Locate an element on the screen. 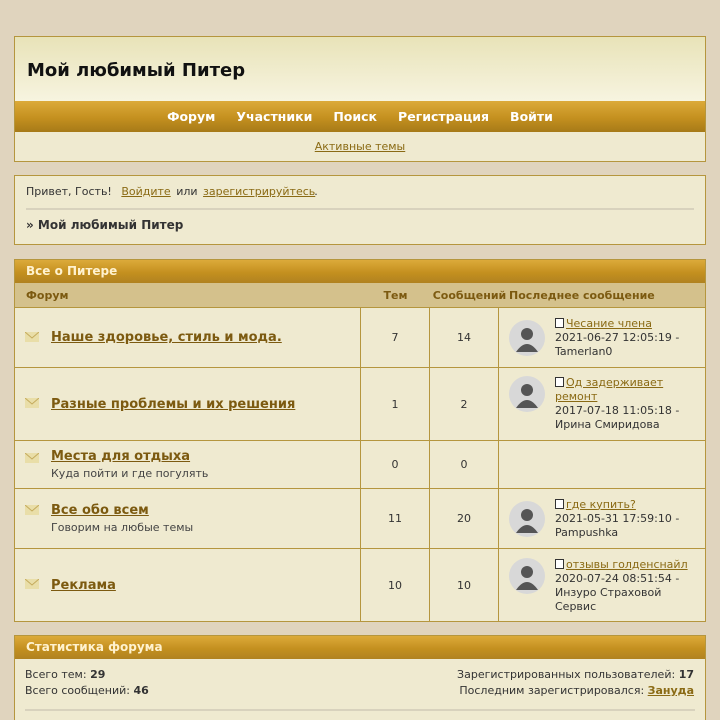 Image resolution: width=720 pixels, height=720 pixels. registered-value: 17 is located at coordinates (686, 674).